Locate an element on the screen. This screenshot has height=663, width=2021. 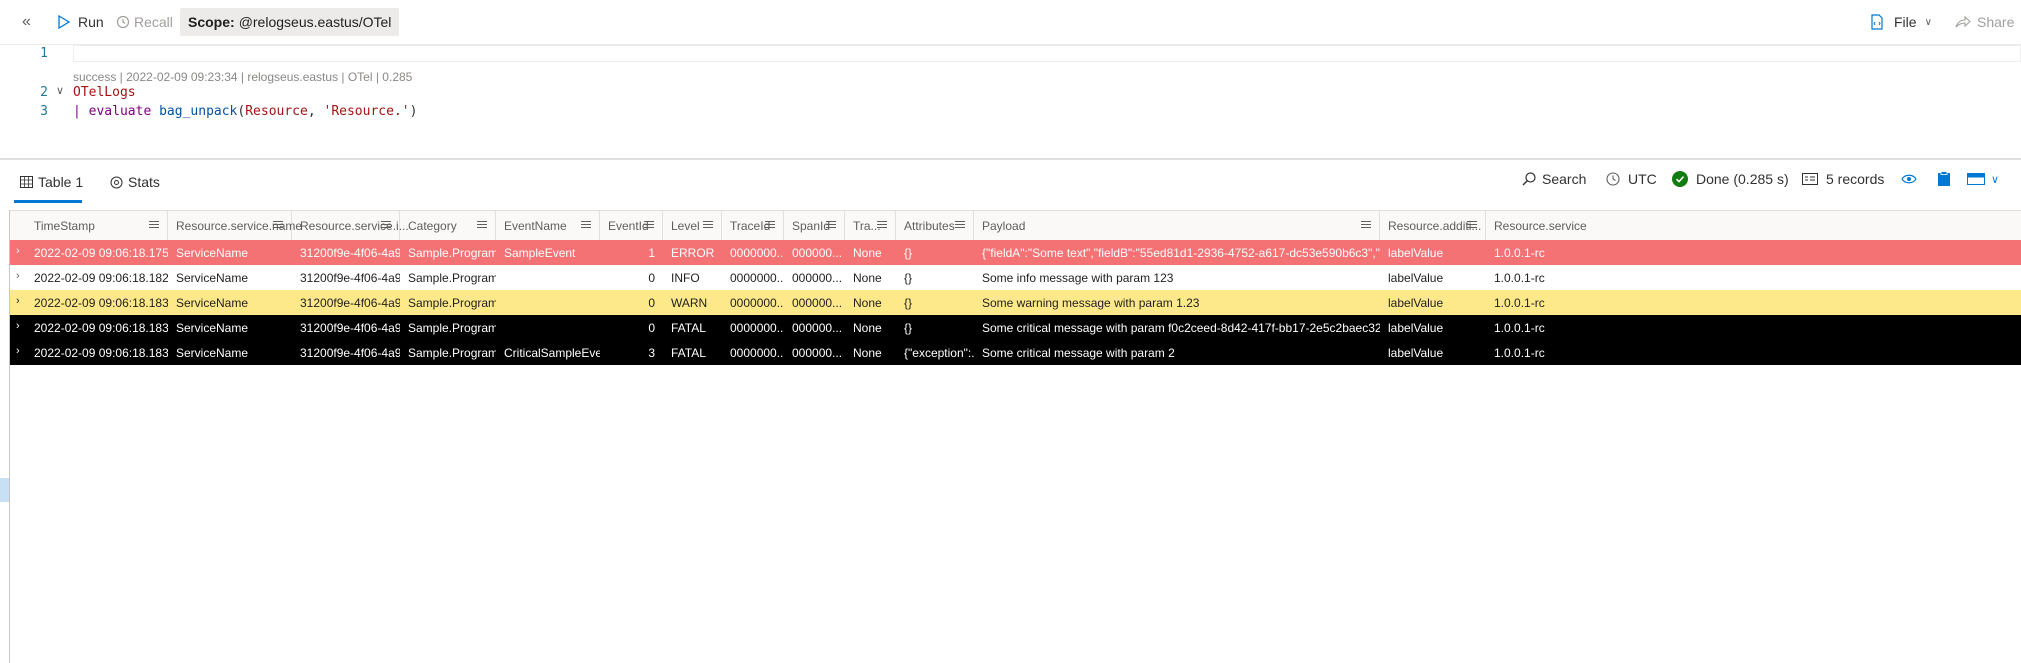
panel-layout-icon is located at coordinates (1976, 179).